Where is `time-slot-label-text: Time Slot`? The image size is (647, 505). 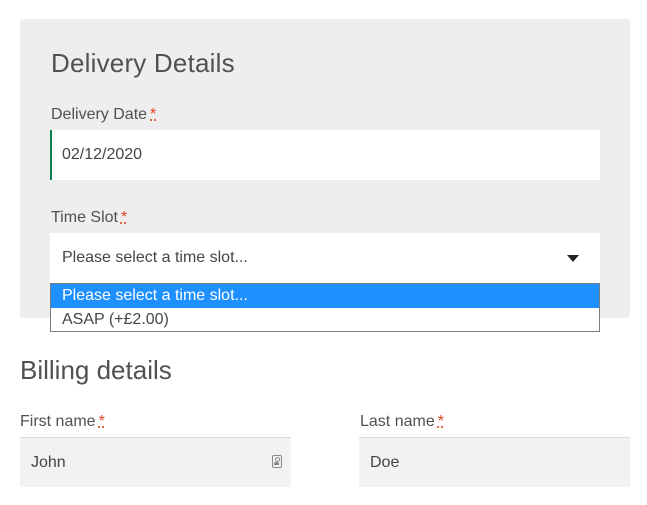
time-slot-label-text: Time Slot is located at coordinates (84, 217).